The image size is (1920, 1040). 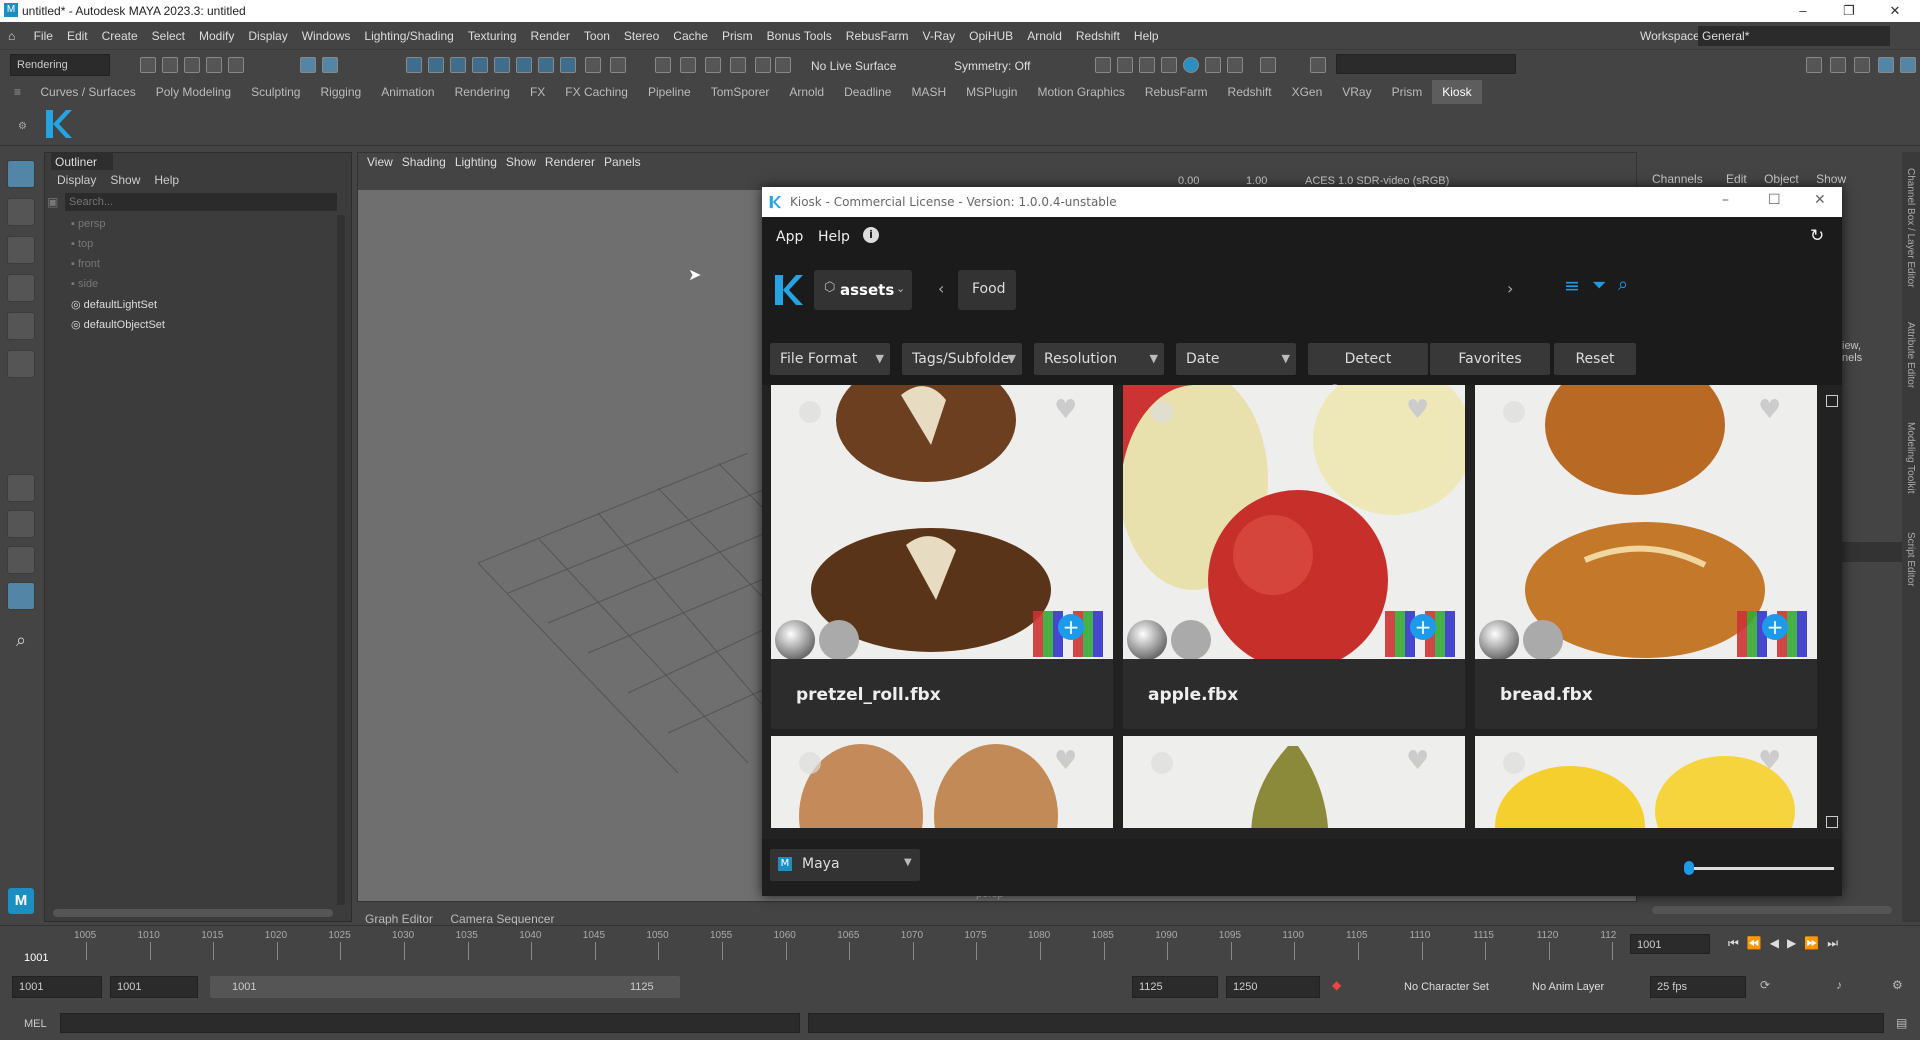 What do you see at coordinates (941, 288) in the screenshot?
I see `nav-back-icon: ‹` at bounding box center [941, 288].